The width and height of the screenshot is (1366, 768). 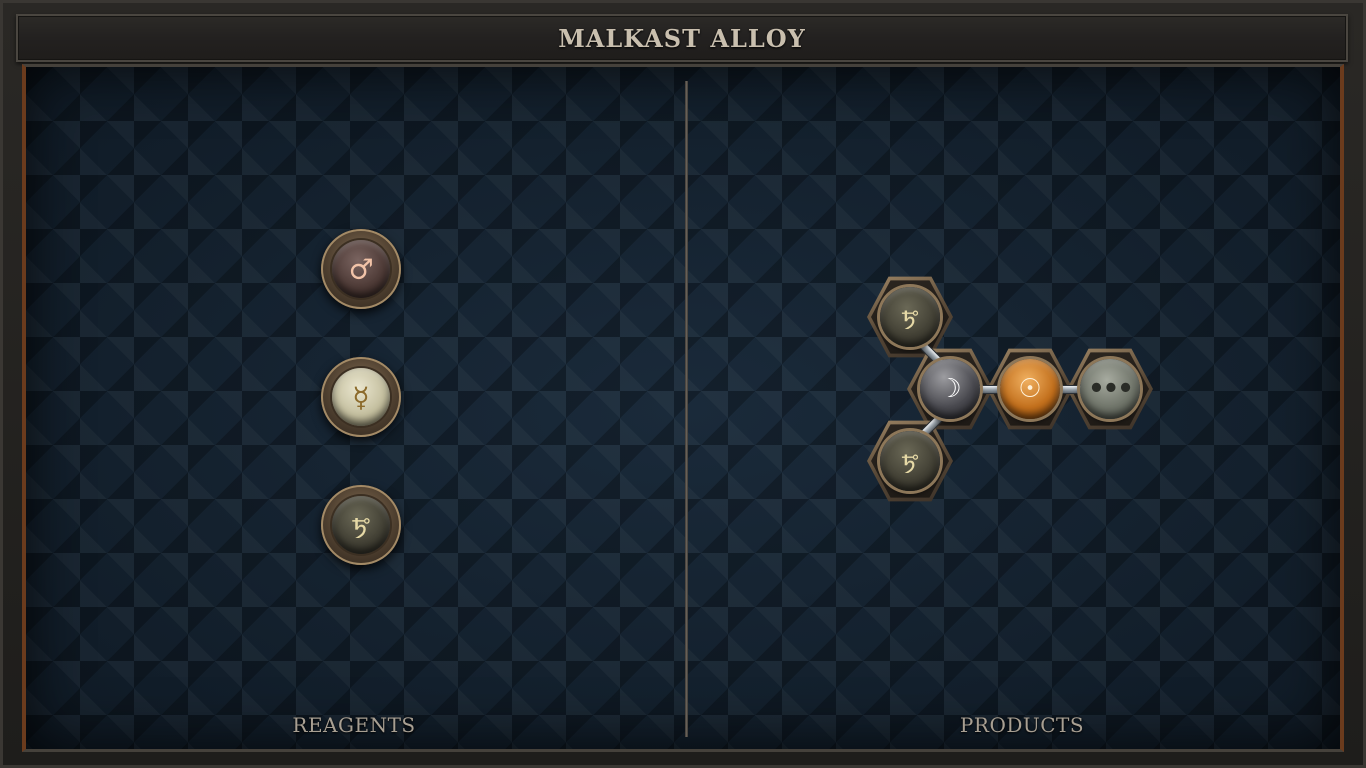 I want to click on iron-icon: ♂, so click(x=361, y=269).